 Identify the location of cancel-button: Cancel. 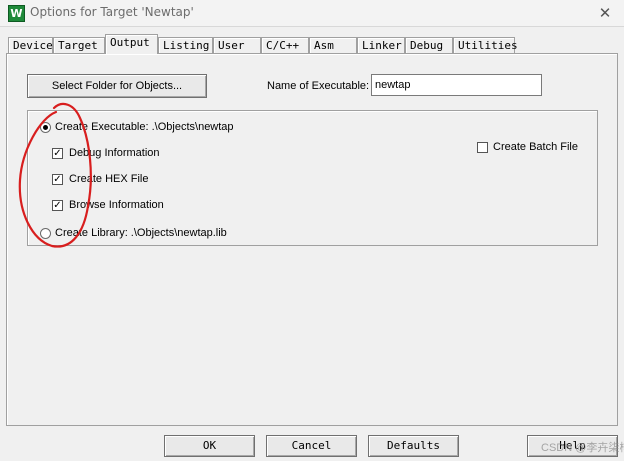
(311, 446).